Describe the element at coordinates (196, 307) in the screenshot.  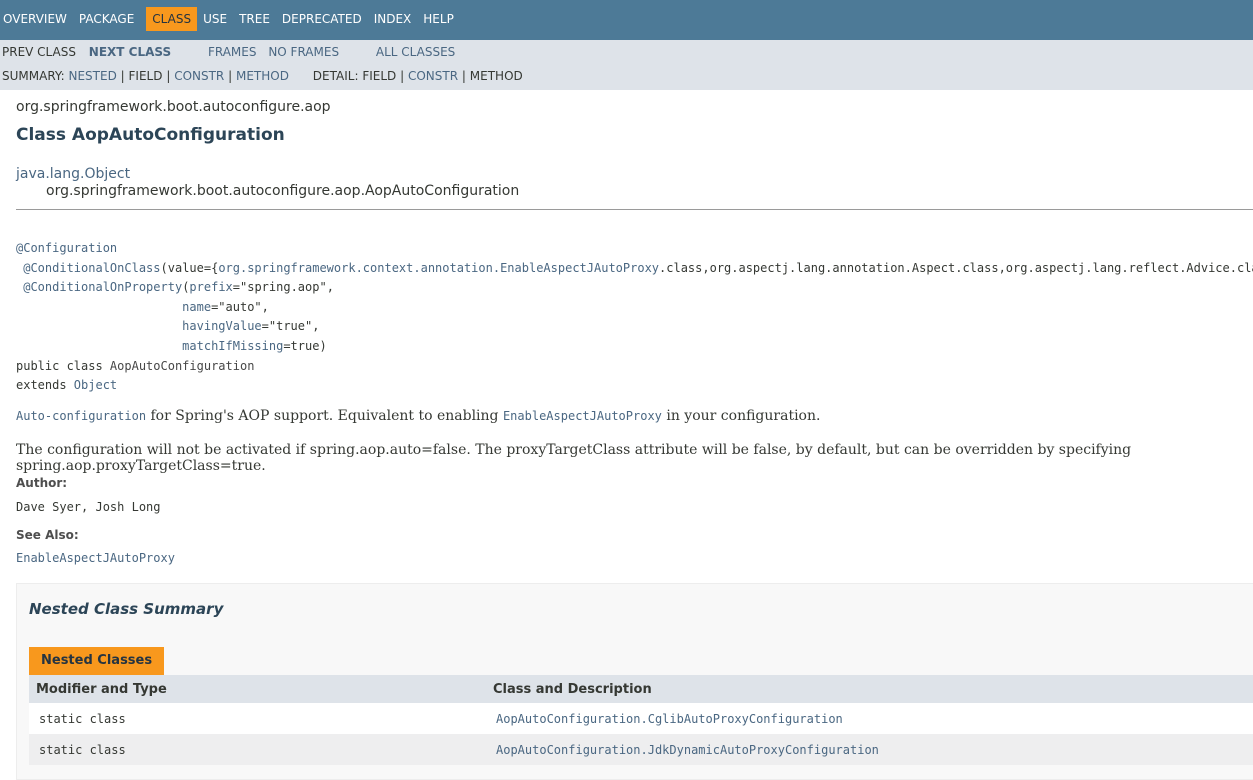
I see `name-param-link: name` at that location.